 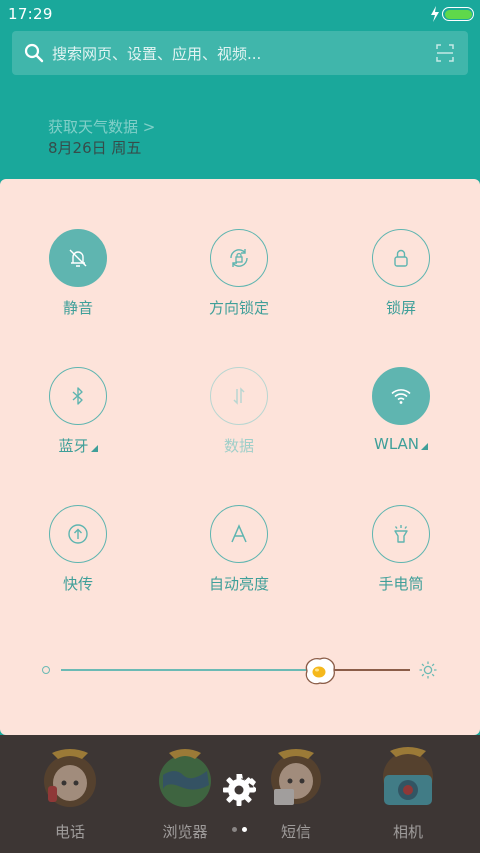 I want to click on phone-app-icon, so click(x=70, y=778).